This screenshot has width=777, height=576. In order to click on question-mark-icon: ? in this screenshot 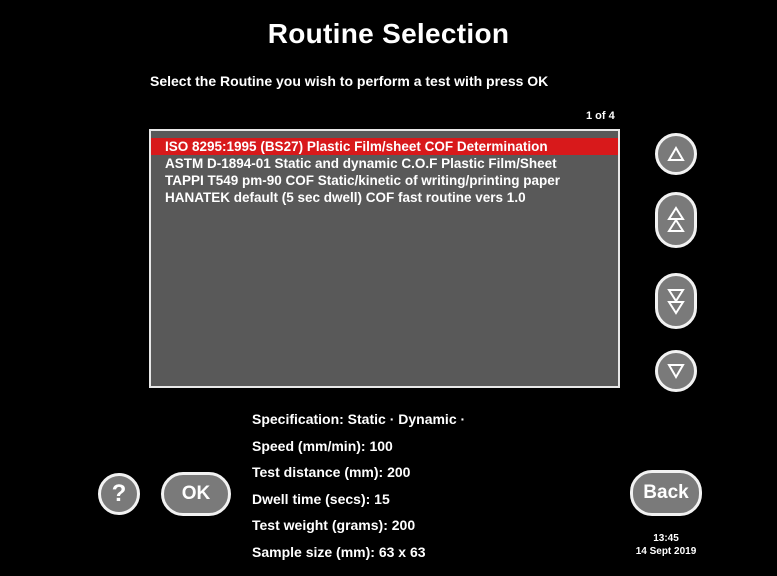, I will do `click(119, 493)`.